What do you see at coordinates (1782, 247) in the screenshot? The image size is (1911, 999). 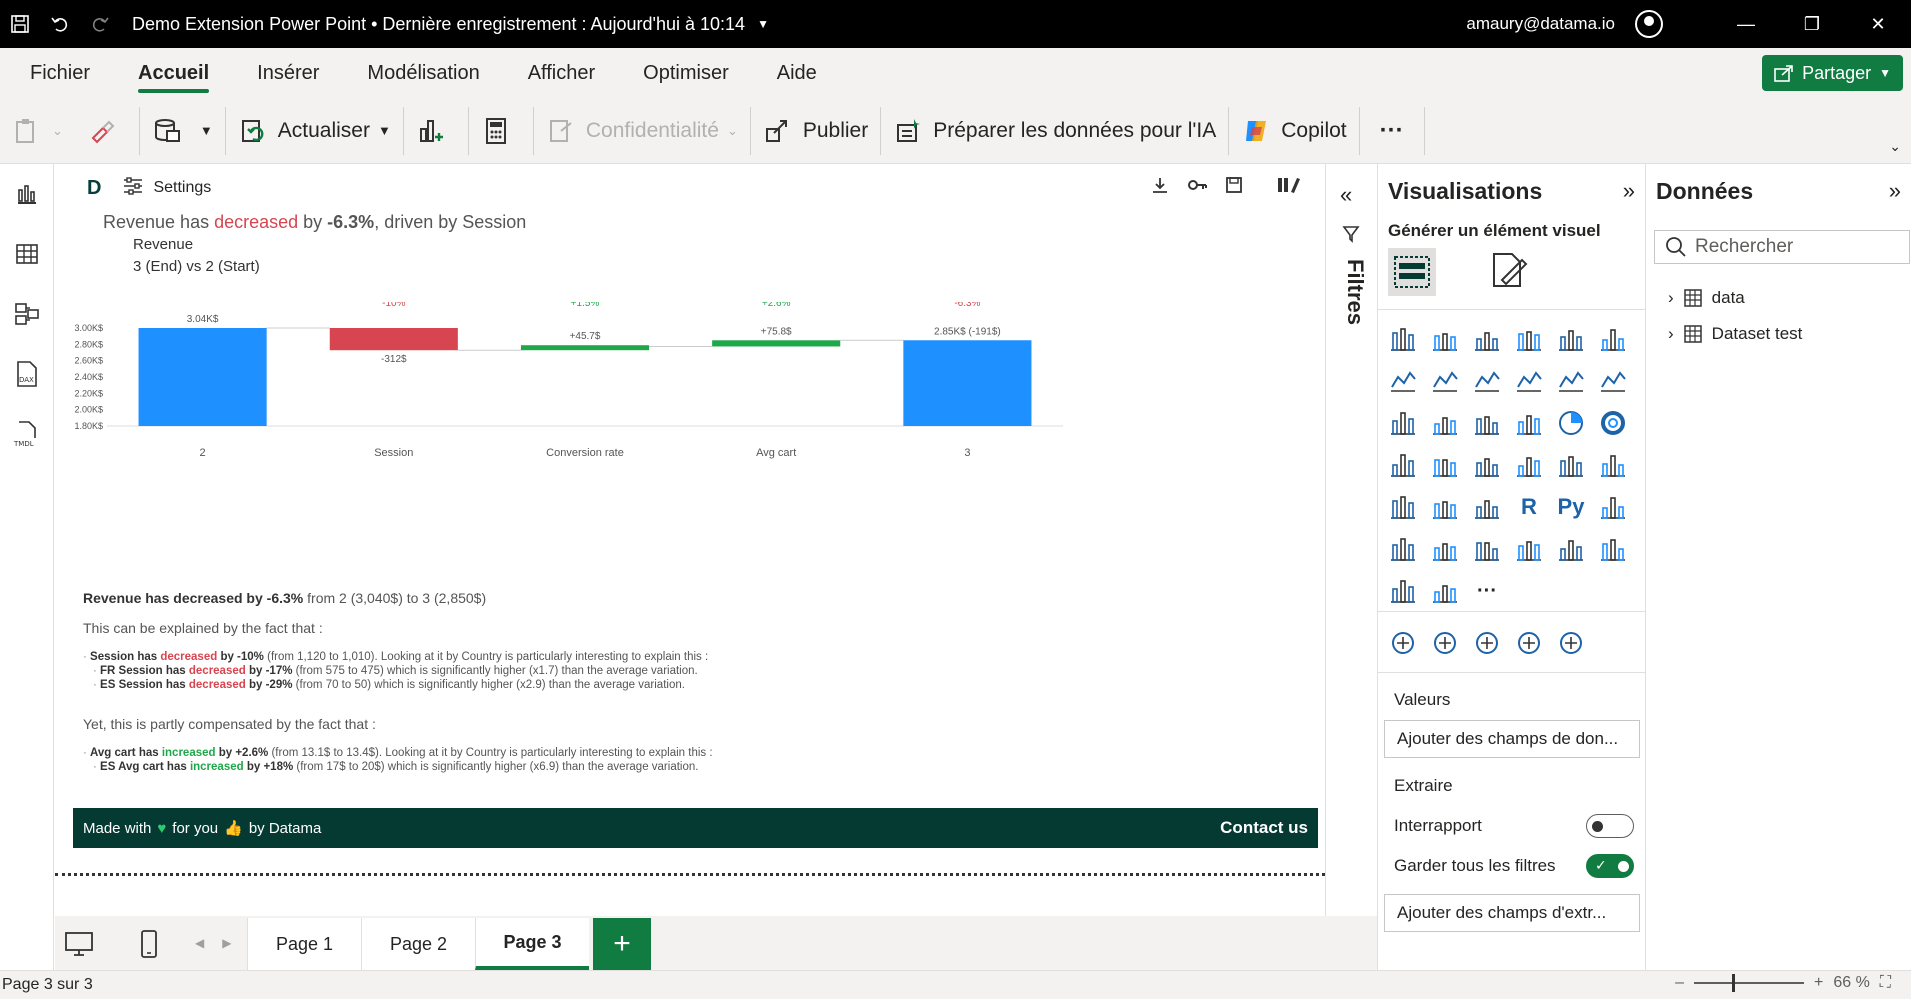 I see `data-search-input: Rechercher` at bounding box center [1782, 247].